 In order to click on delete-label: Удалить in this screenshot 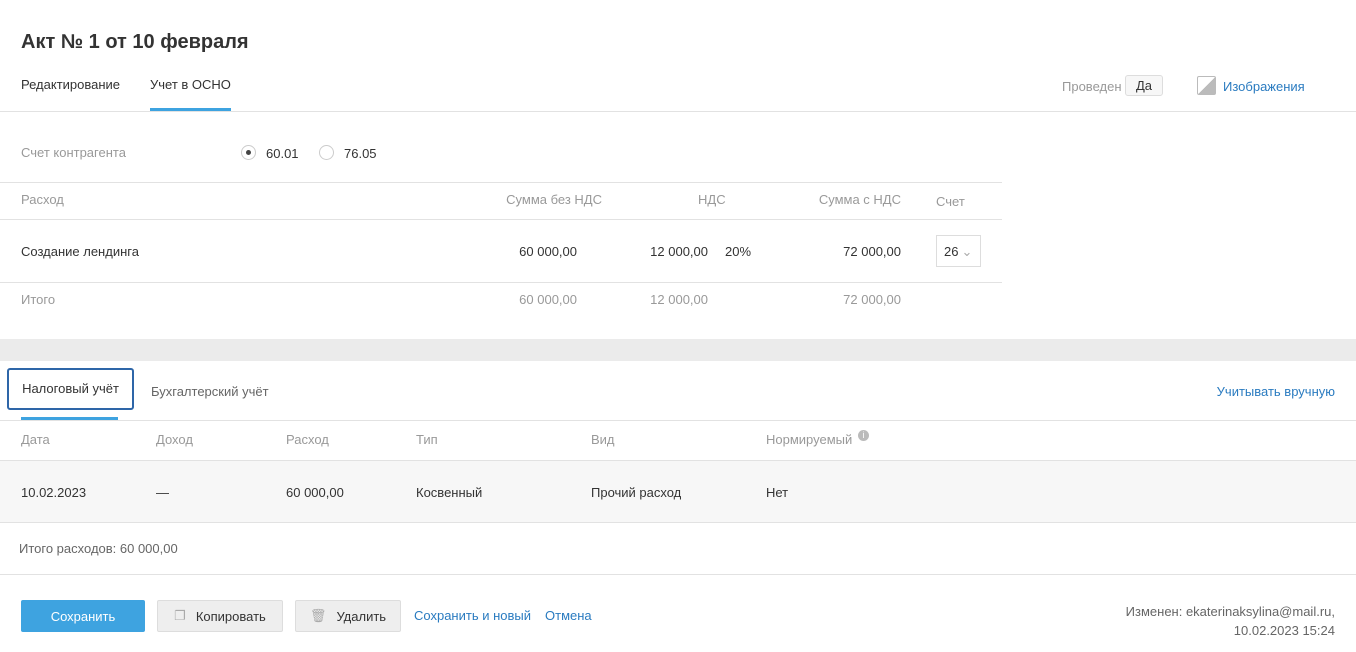, I will do `click(361, 616)`.